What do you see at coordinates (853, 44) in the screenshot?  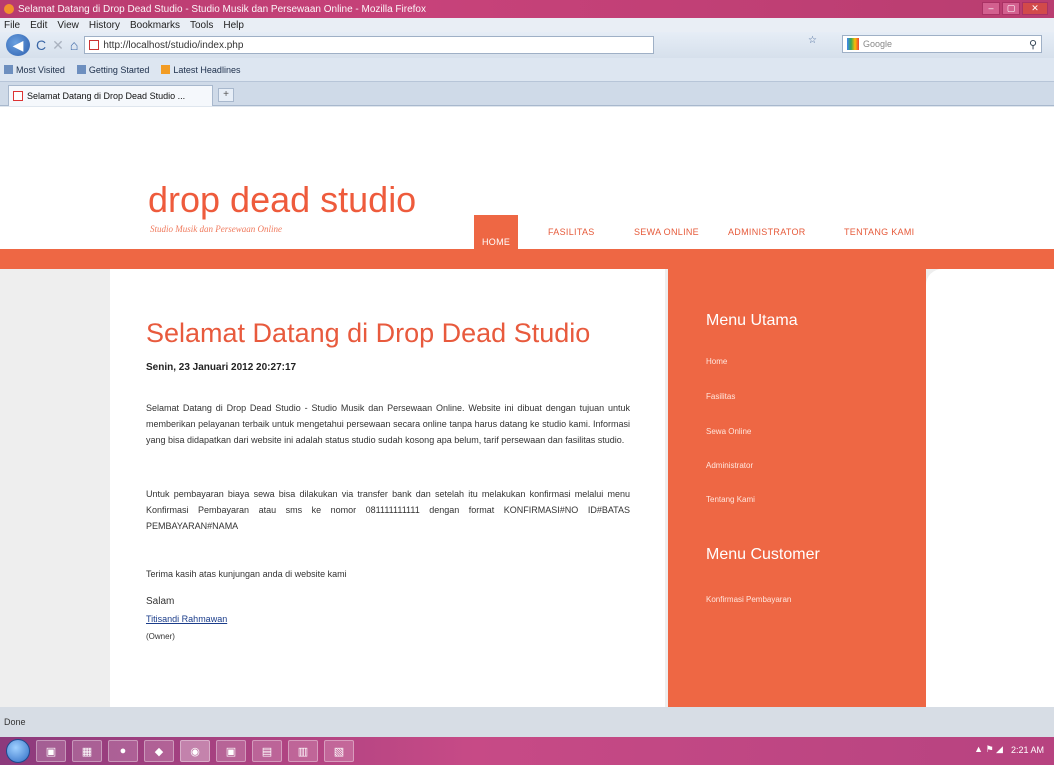 I see `google-icon` at bounding box center [853, 44].